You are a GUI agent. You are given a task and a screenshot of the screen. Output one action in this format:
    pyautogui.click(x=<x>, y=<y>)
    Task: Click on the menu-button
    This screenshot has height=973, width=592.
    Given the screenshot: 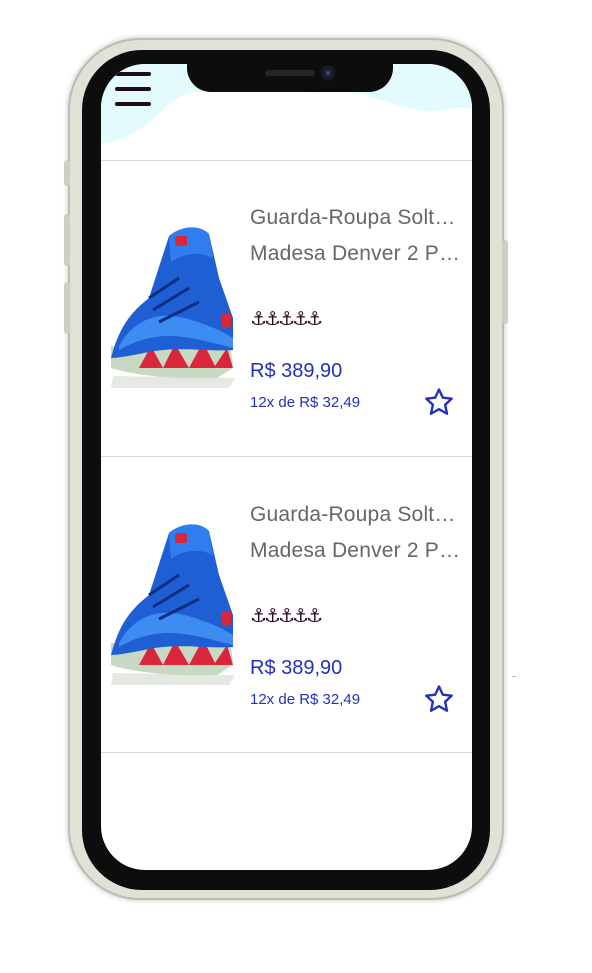 What is the action you would take?
    pyautogui.click(x=134, y=89)
    